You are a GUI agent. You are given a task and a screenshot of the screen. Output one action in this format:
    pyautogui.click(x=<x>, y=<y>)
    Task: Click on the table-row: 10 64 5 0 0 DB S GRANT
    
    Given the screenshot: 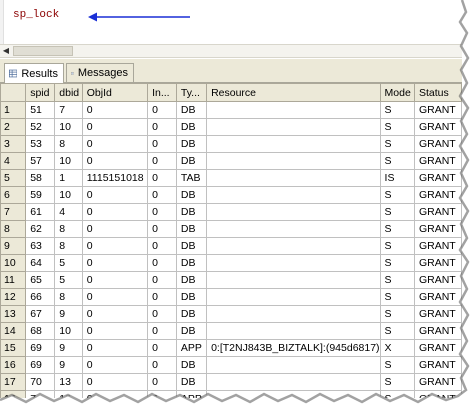 What is the action you would take?
    pyautogui.click(x=231, y=263)
    